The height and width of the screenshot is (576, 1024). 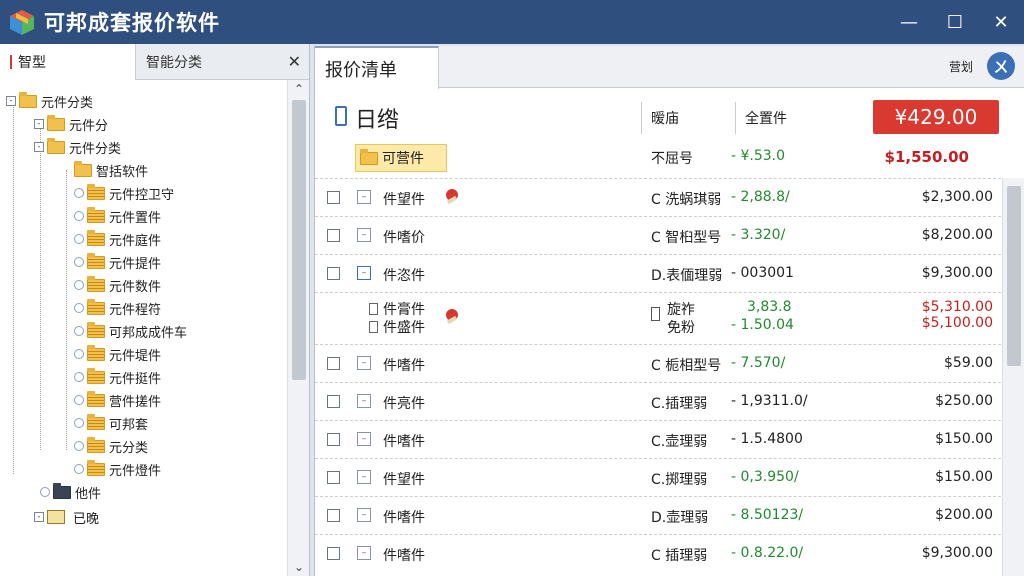 What do you see at coordinates (86, 519) in the screenshot?
I see `tree-node-label: 已晚` at bounding box center [86, 519].